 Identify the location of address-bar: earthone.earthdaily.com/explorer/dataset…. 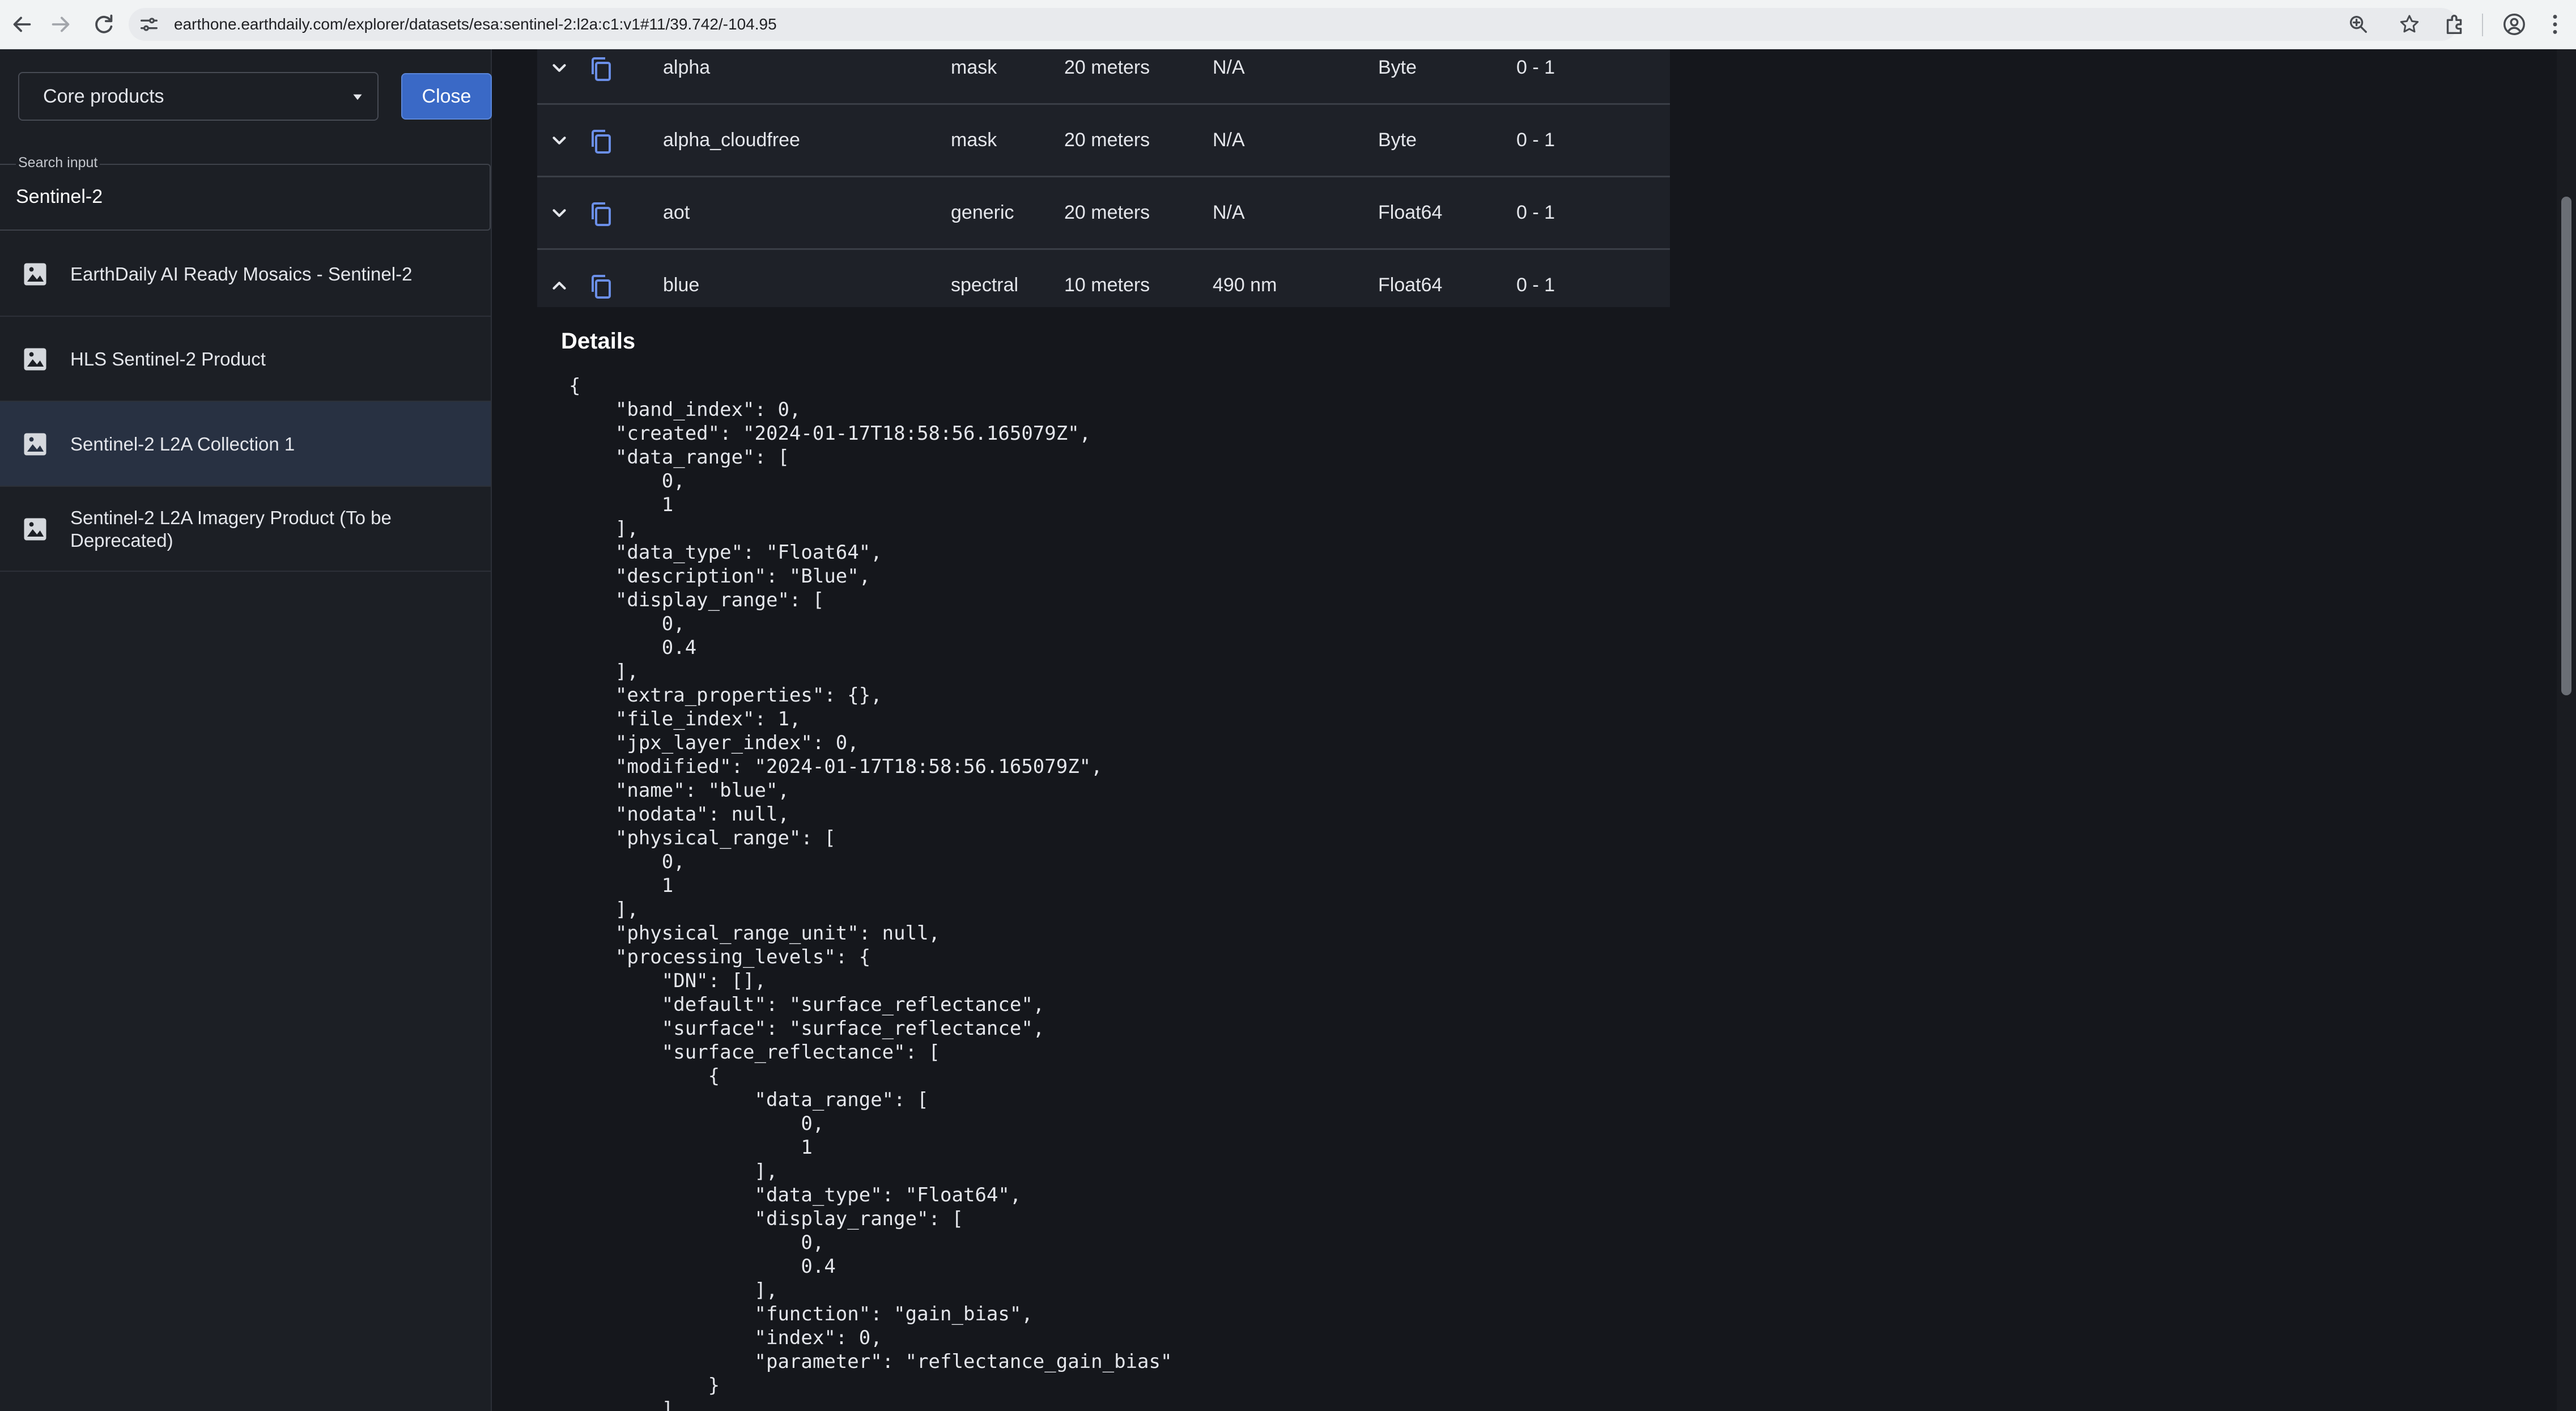
(1293, 24).